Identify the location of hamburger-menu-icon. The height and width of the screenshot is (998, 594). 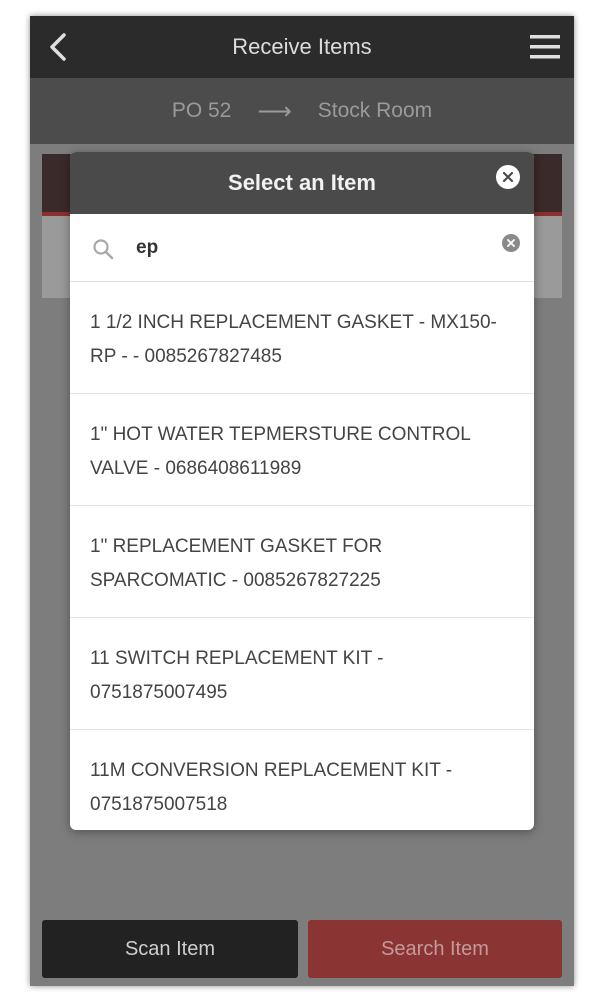
(545, 47).